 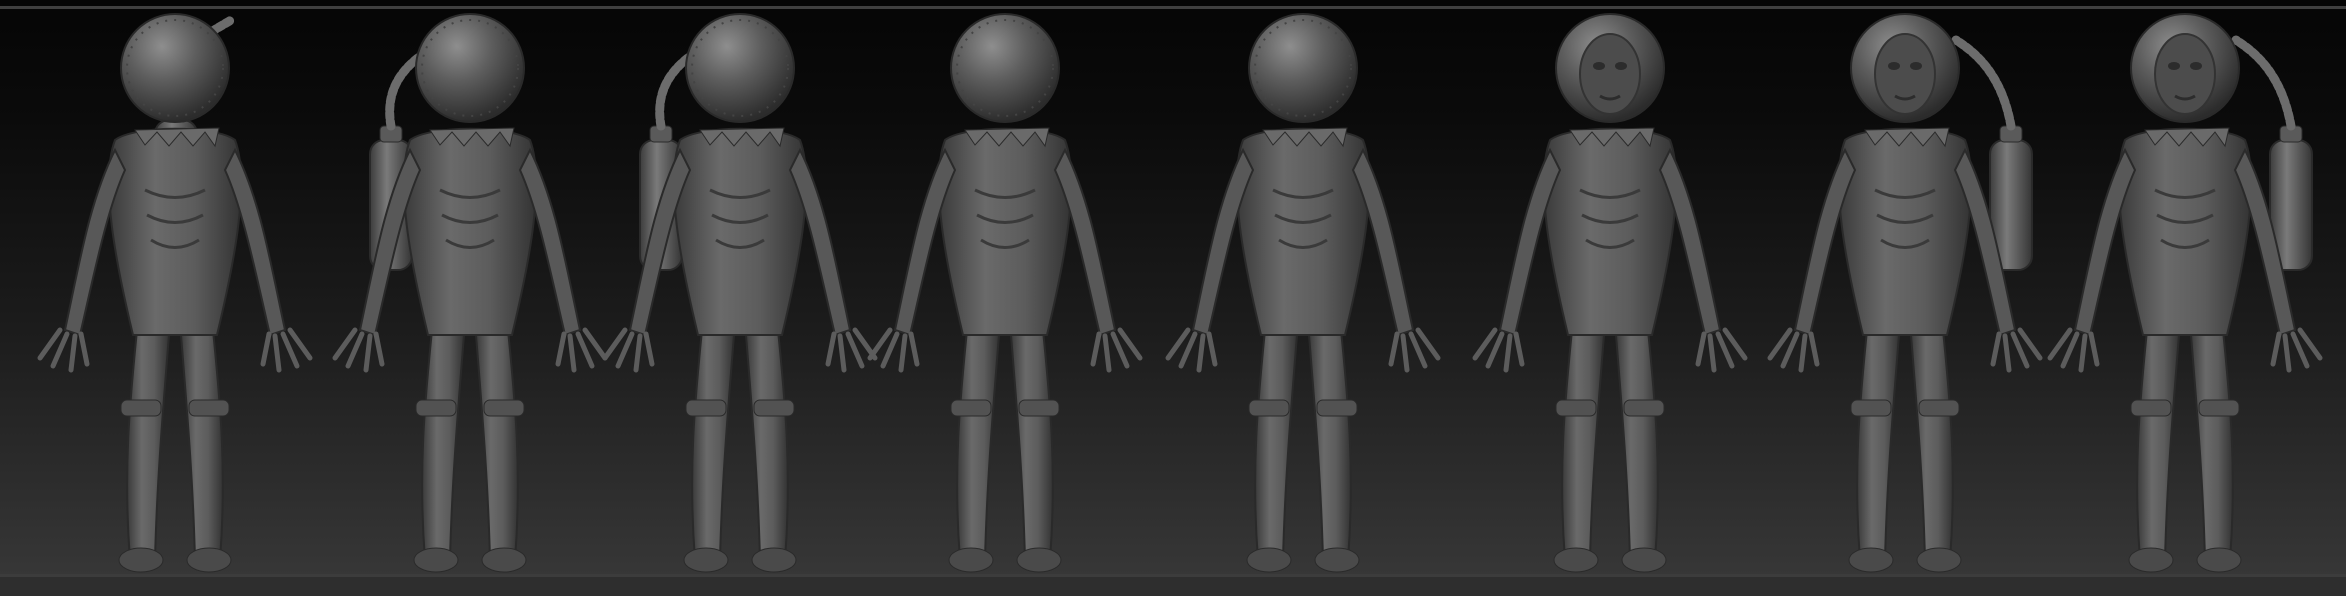 I want to click on figure-back, so click(x=175, y=293).